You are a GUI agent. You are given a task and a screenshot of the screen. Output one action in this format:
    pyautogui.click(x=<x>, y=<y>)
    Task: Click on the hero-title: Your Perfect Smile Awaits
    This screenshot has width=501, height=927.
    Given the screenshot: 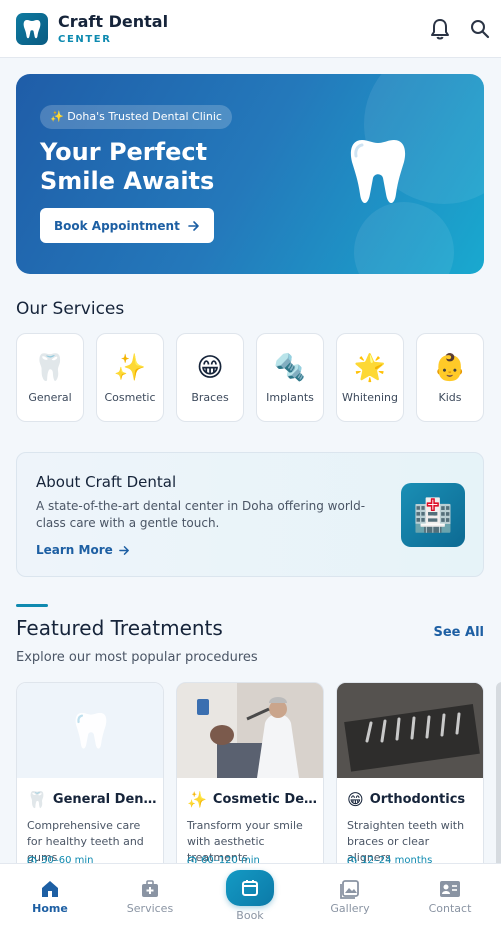 What is the action you would take?
    pyautogui.click(x=170, y=167)
    